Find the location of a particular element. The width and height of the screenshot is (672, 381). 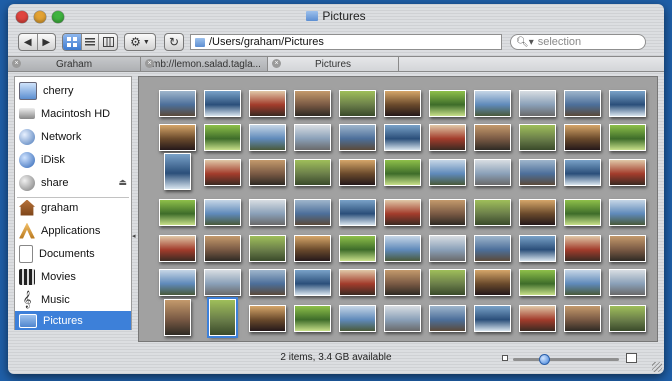

sidebar-item-network: Network is located at coordinates (73, 136).